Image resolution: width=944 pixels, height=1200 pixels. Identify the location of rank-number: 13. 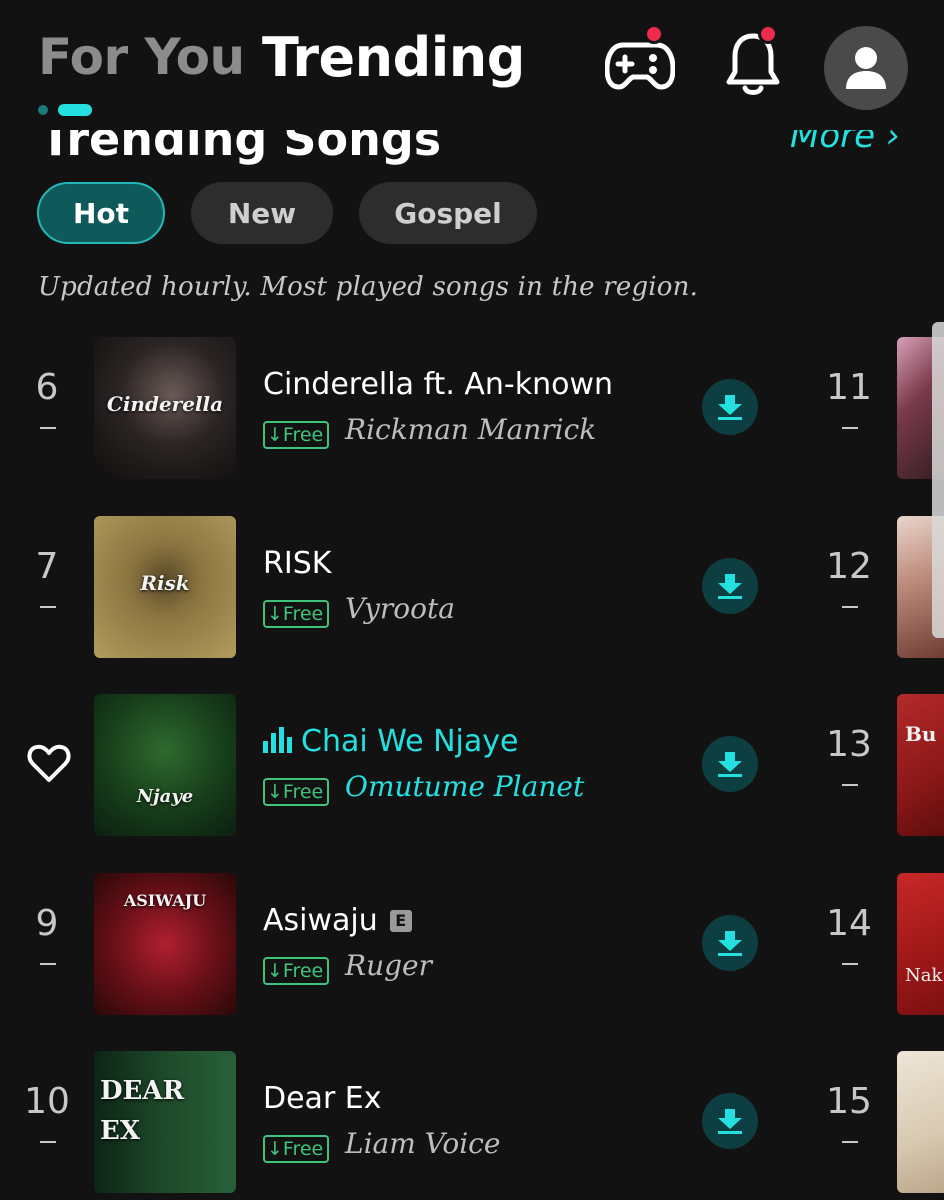
(849, 744).